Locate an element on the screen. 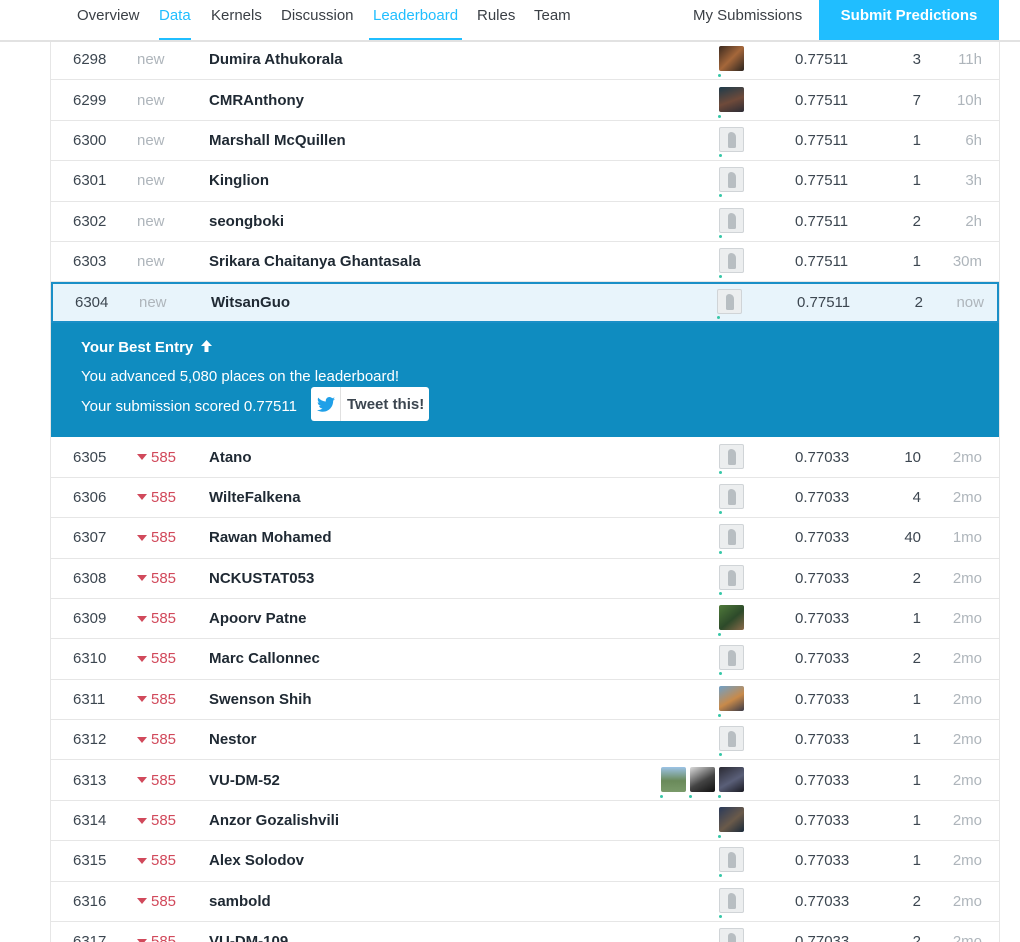 This screenshot has width=1020, height=942. team-name: VU-DM-109 is located at coordinates (248, 932).